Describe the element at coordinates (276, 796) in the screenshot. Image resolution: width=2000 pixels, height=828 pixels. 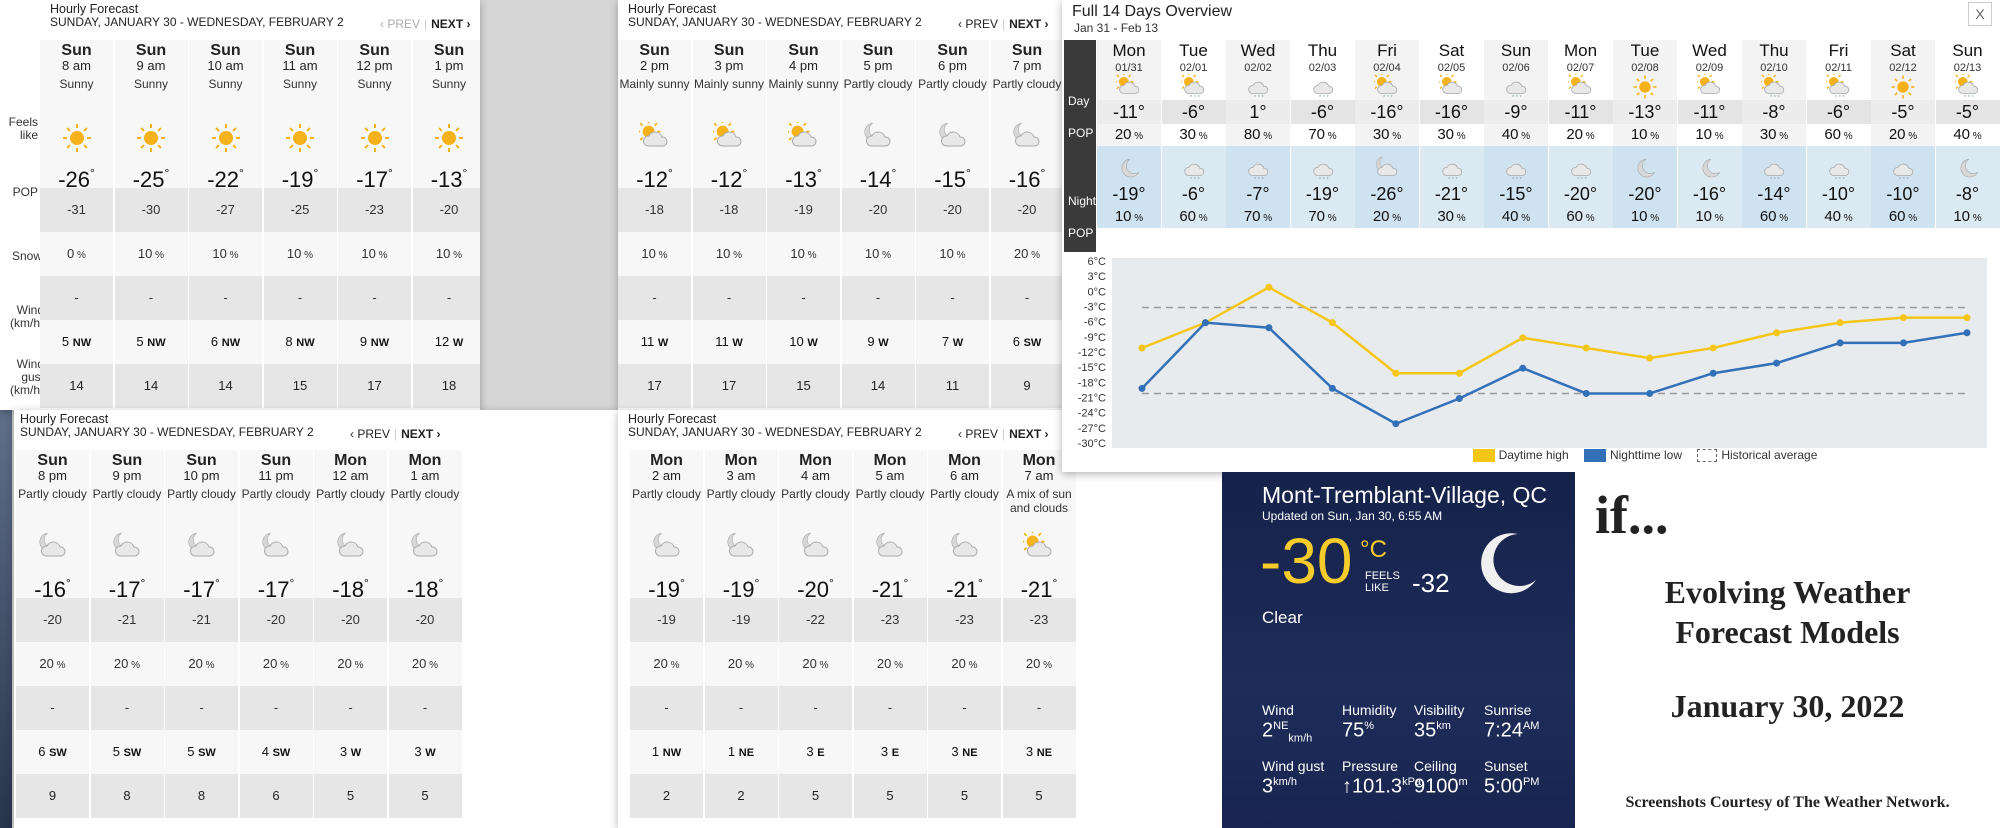
I see `hour-gust: 6` at that location.